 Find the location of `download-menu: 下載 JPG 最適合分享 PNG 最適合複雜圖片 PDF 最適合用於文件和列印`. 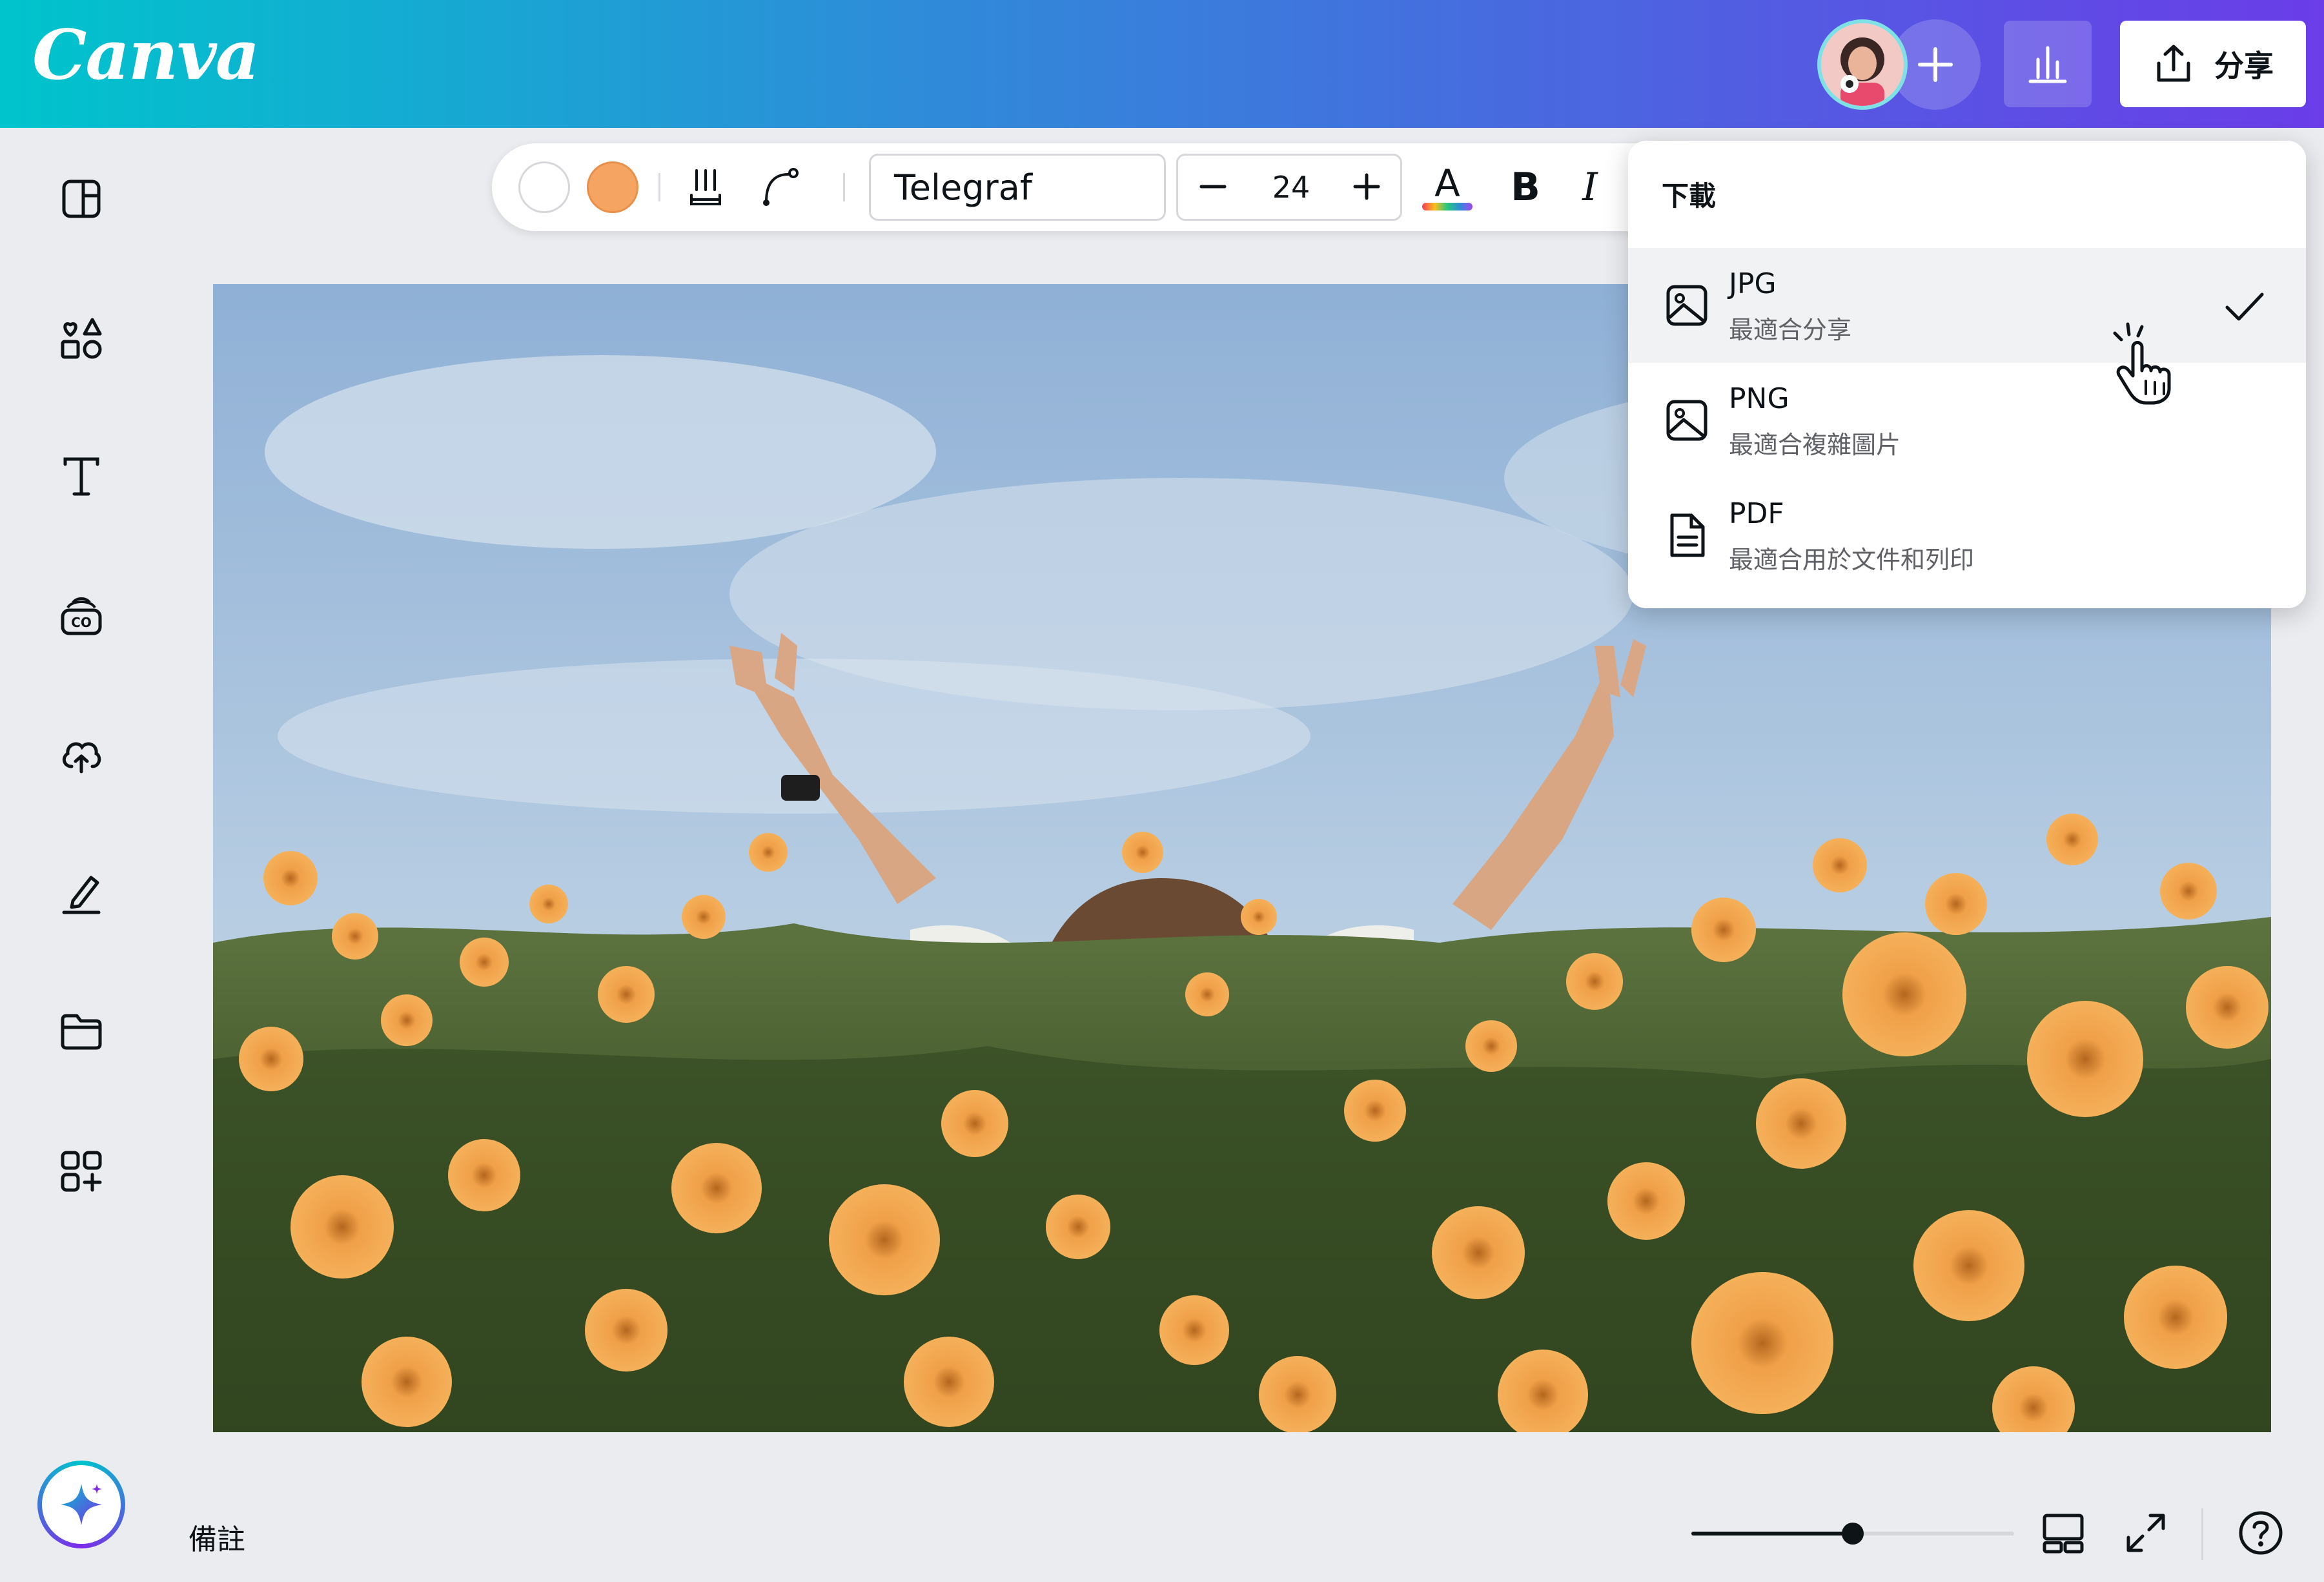

download-menu: 下載 JPG 最適合分享 PNG 最適合複雜圖片 PDF 最適合用於文件和列印 is located at coordinates (1967, 374).